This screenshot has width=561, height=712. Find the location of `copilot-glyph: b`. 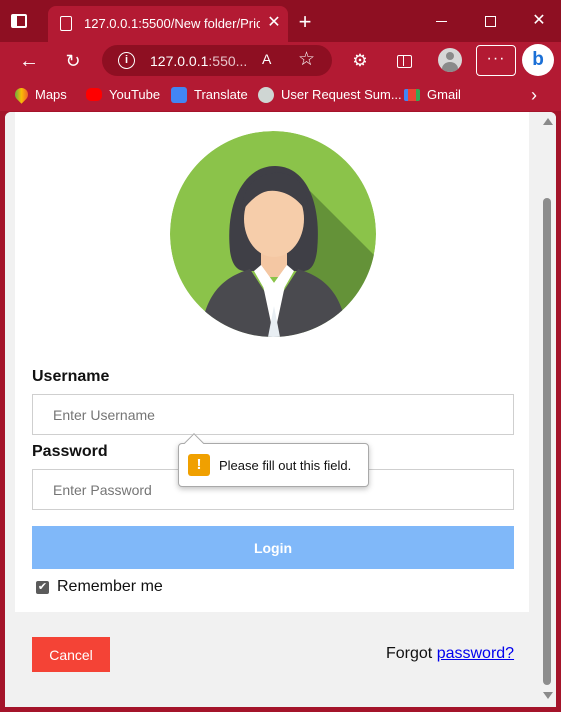

copilot-glyph: b is located at coordinates (538, 59).